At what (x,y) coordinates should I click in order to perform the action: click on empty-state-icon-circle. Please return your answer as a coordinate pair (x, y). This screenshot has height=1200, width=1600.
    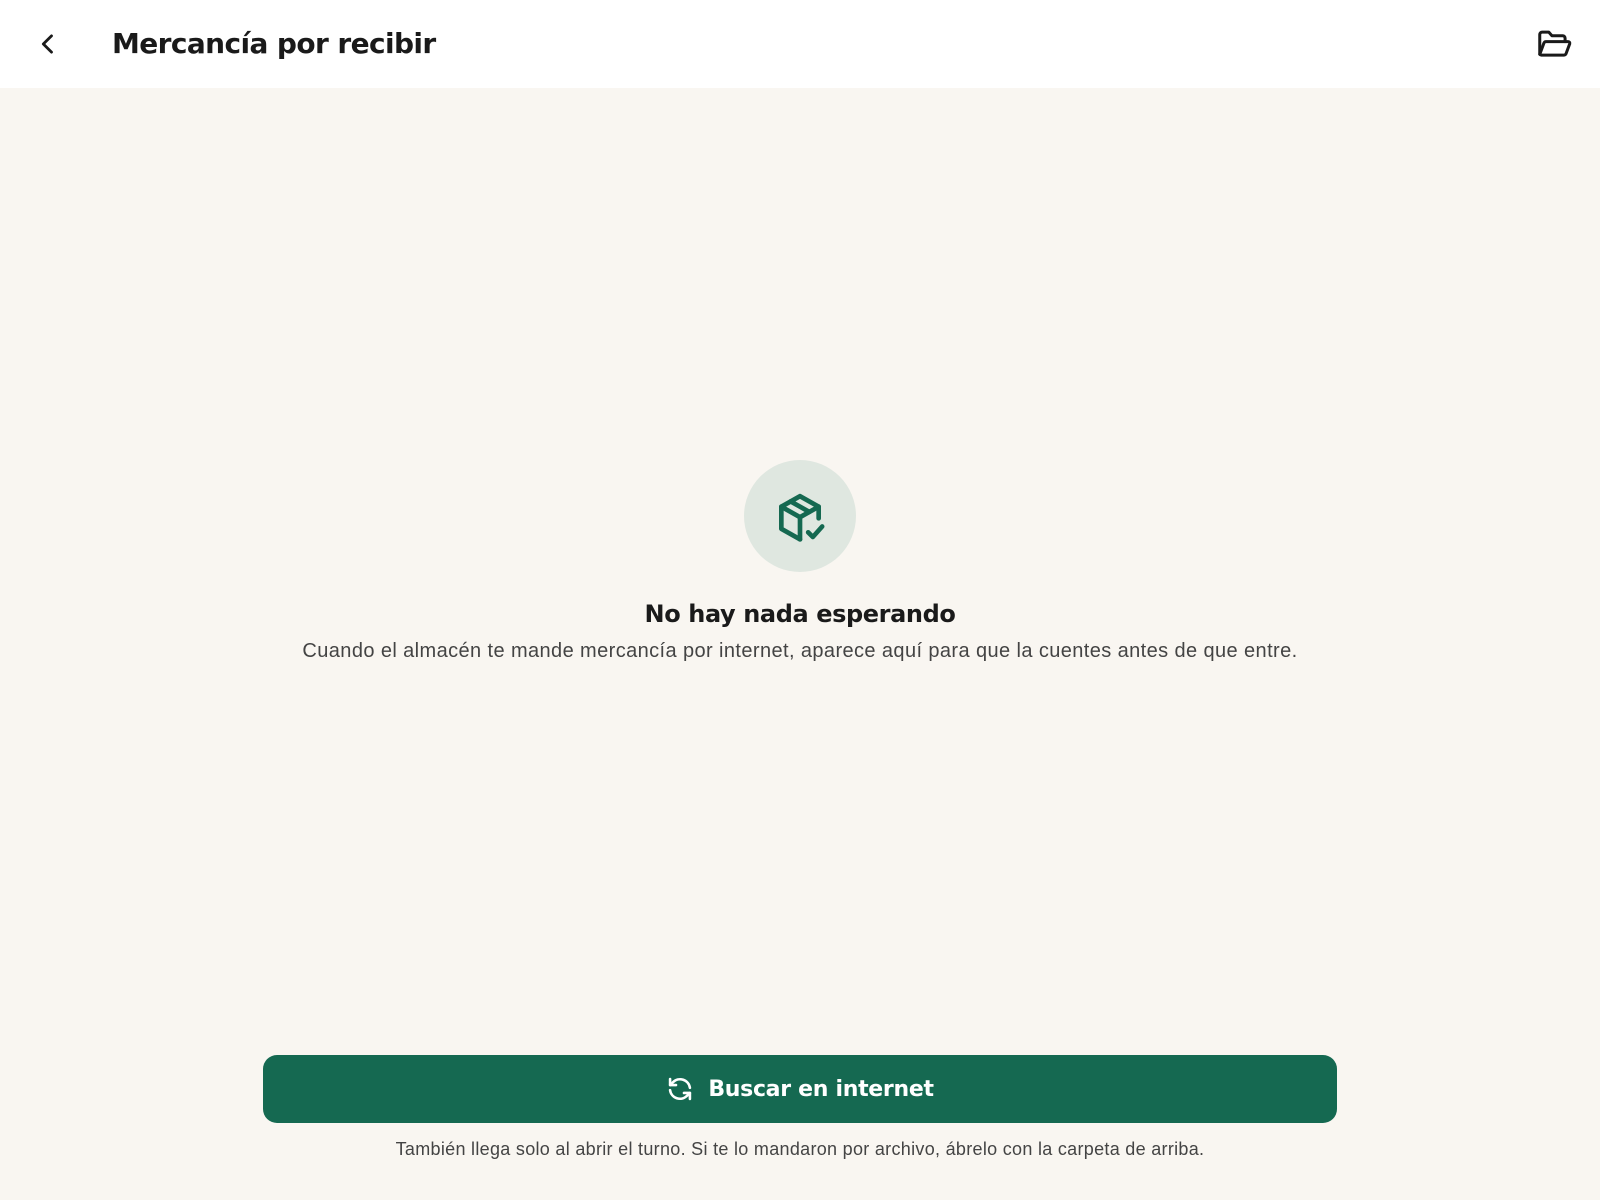
    Looking at the image, I should click on (800, 516).